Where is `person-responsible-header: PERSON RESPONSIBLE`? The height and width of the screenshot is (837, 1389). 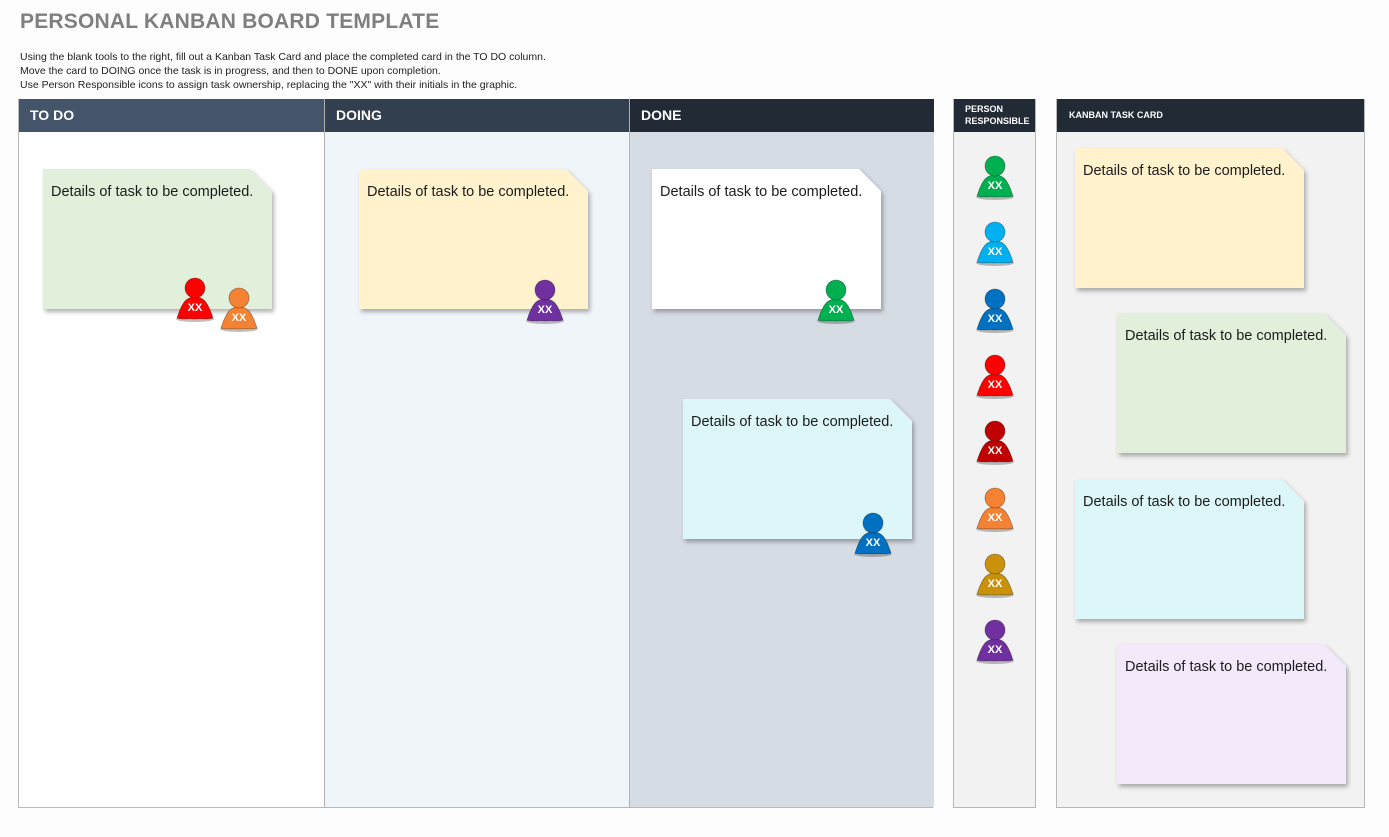 person-responsible-header: PERSON RESPONSIBLE is located at coordinates (994, 115).